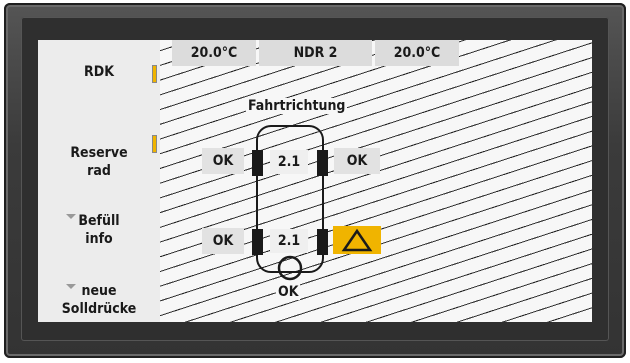 Image resolution: width=630 pixels, height=363 pixels. What do you see at coordinates (290, 268) in the screenshot?
I see `spare-tire-icon` at bounding box center [290, 268].